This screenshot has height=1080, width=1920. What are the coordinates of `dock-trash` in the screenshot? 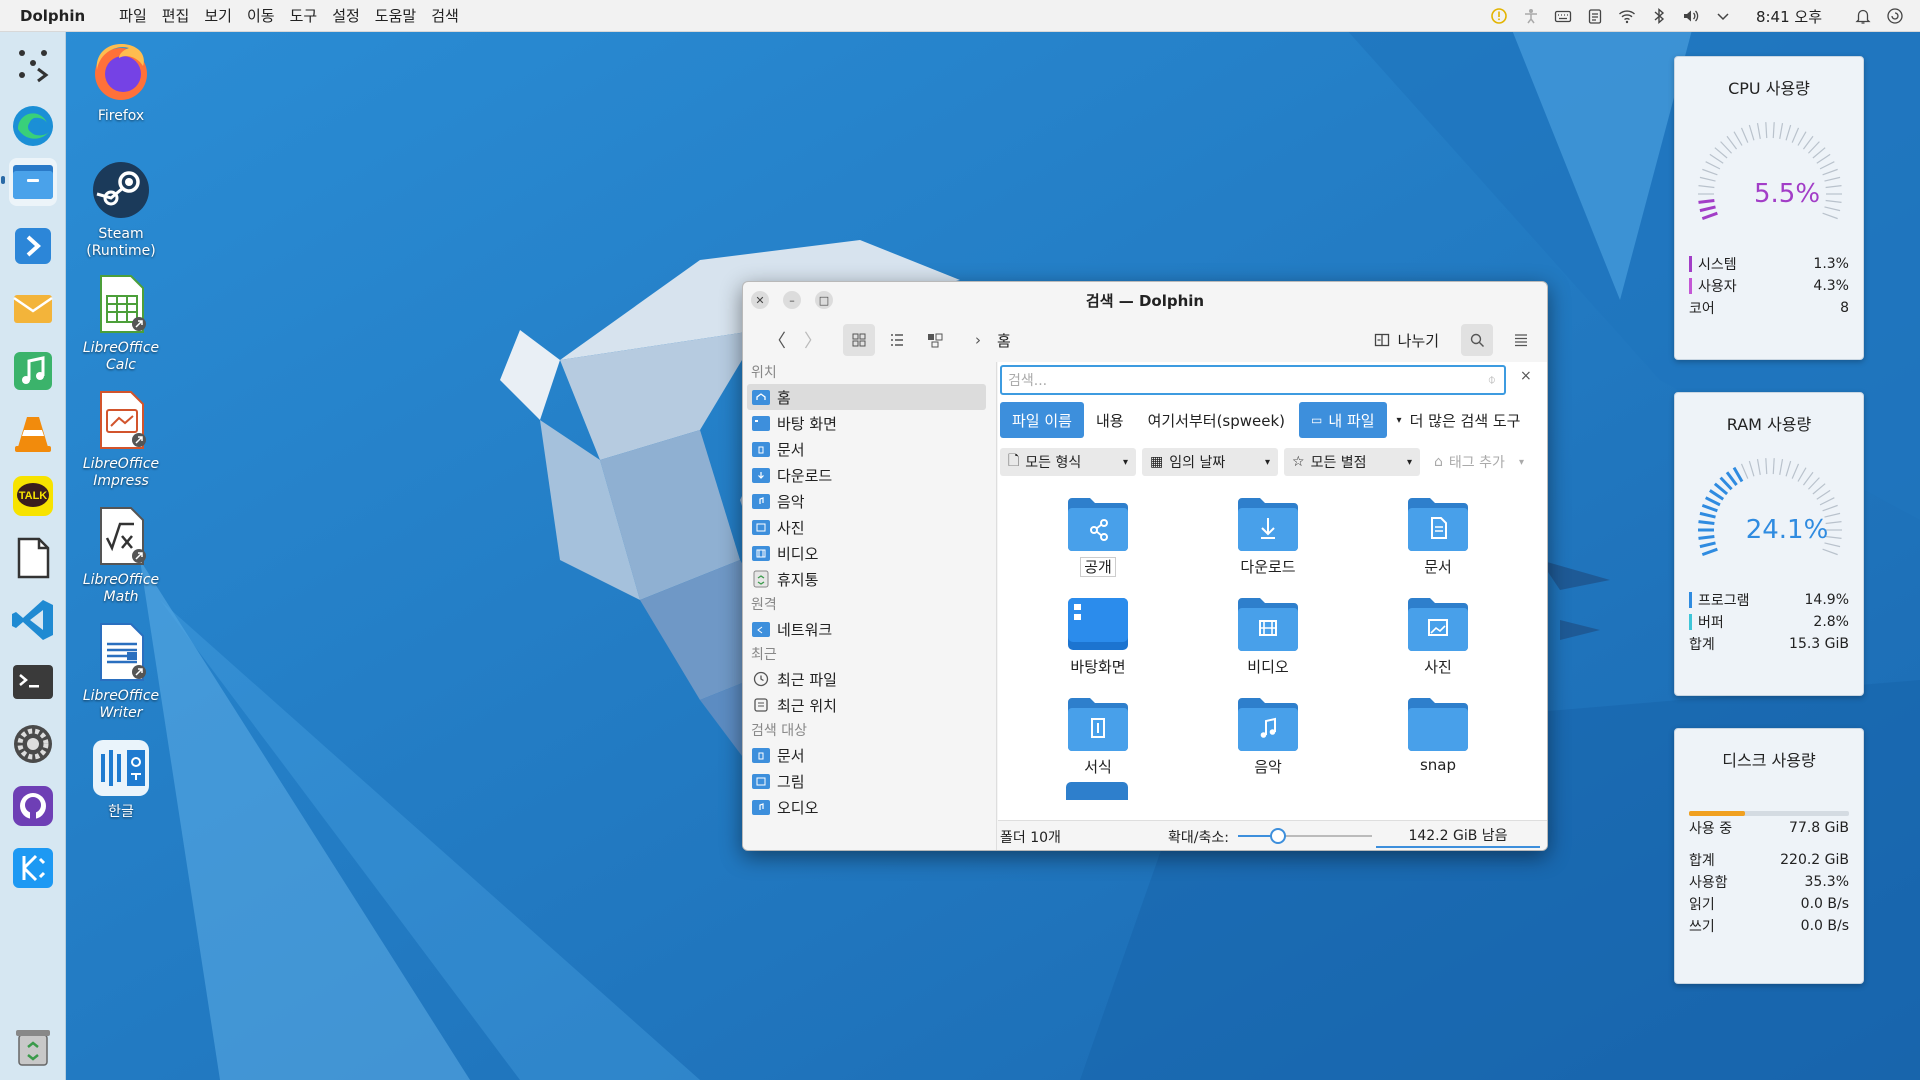 It's located at (33, 1046).